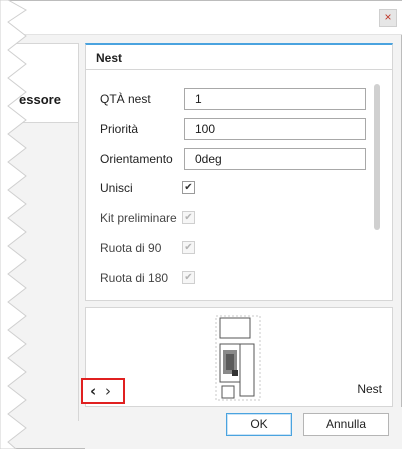 Image resolution: width=402 pixels, height=449 pixels. I want to click on qty-nest-input, so click(275, 99).